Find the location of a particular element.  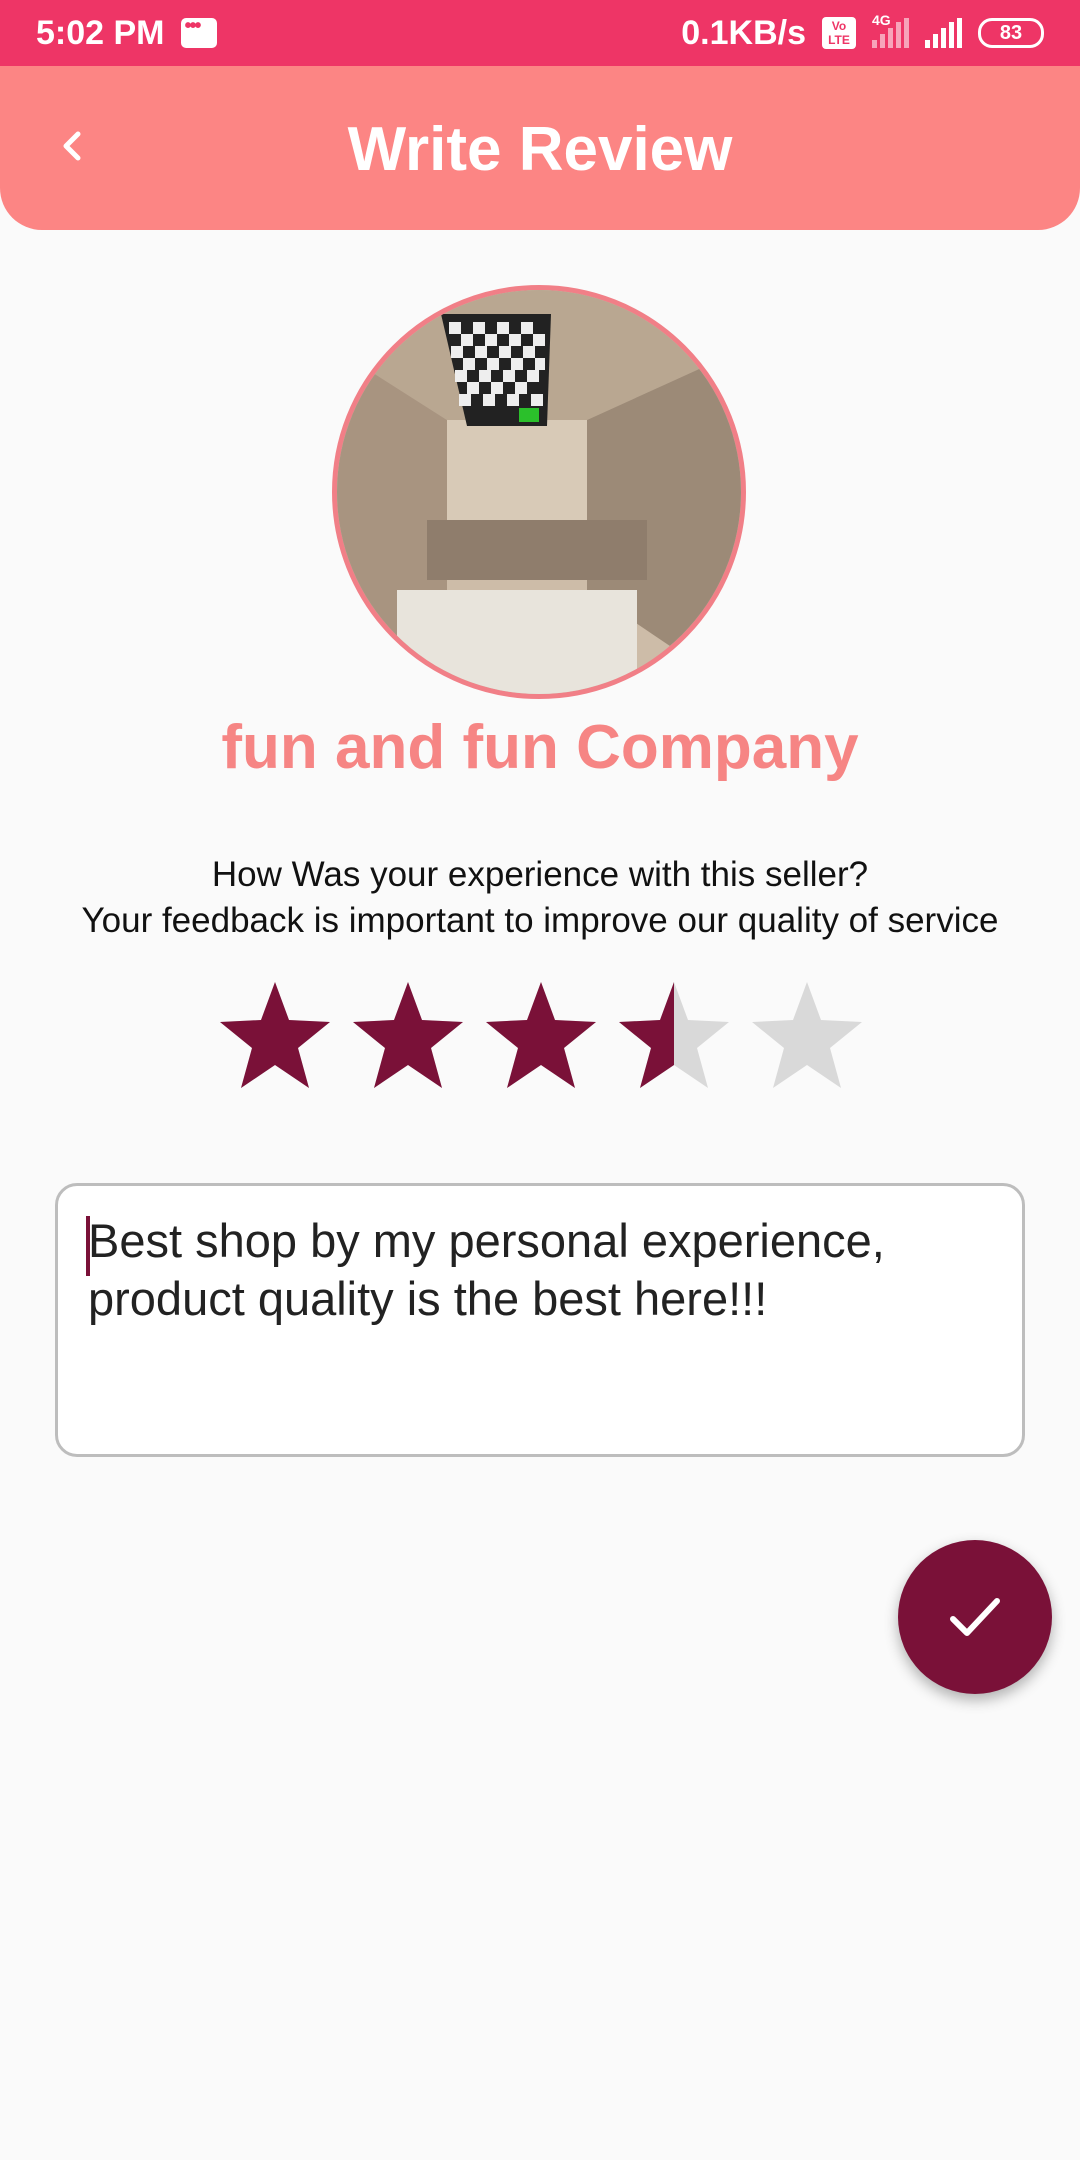

message-icon is located at coordinates (198, 31).